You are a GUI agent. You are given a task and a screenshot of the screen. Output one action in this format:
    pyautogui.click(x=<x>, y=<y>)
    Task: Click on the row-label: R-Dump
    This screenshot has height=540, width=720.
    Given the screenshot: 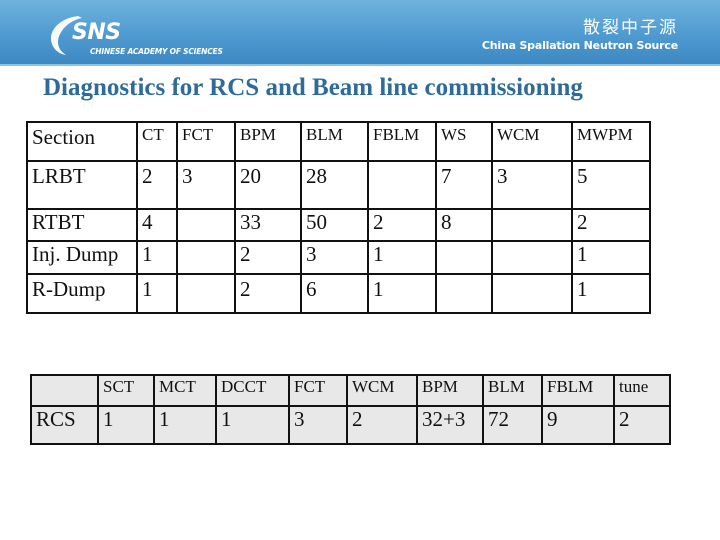 What is the action you would take?
    pyautogui.click(x=82, y=293)
    